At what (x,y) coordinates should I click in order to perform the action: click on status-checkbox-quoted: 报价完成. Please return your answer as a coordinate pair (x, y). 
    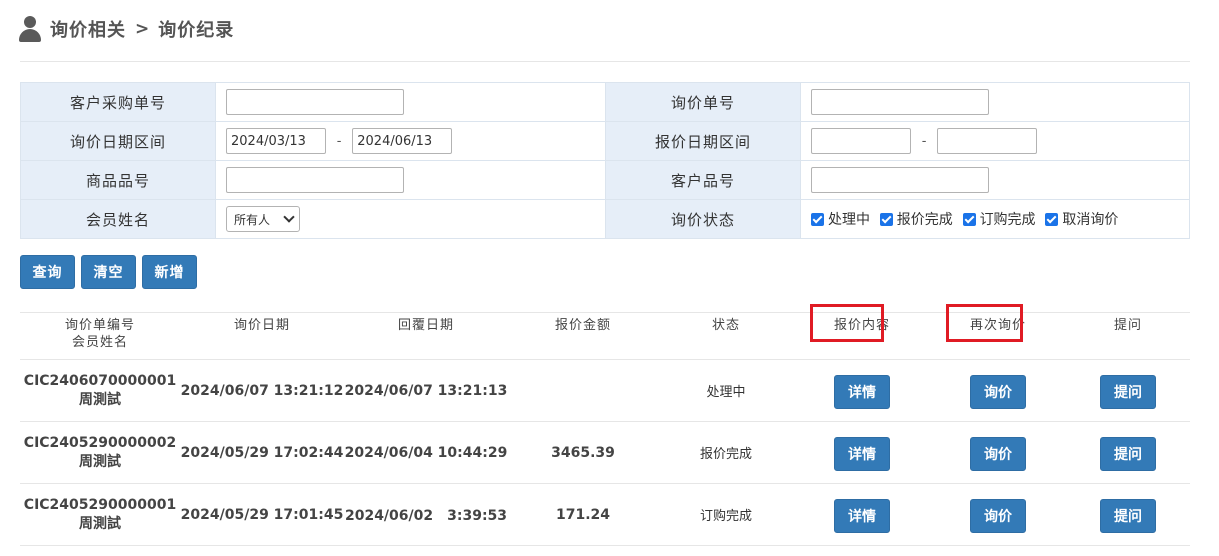
    Looking at the image, I should click on (916, 219).